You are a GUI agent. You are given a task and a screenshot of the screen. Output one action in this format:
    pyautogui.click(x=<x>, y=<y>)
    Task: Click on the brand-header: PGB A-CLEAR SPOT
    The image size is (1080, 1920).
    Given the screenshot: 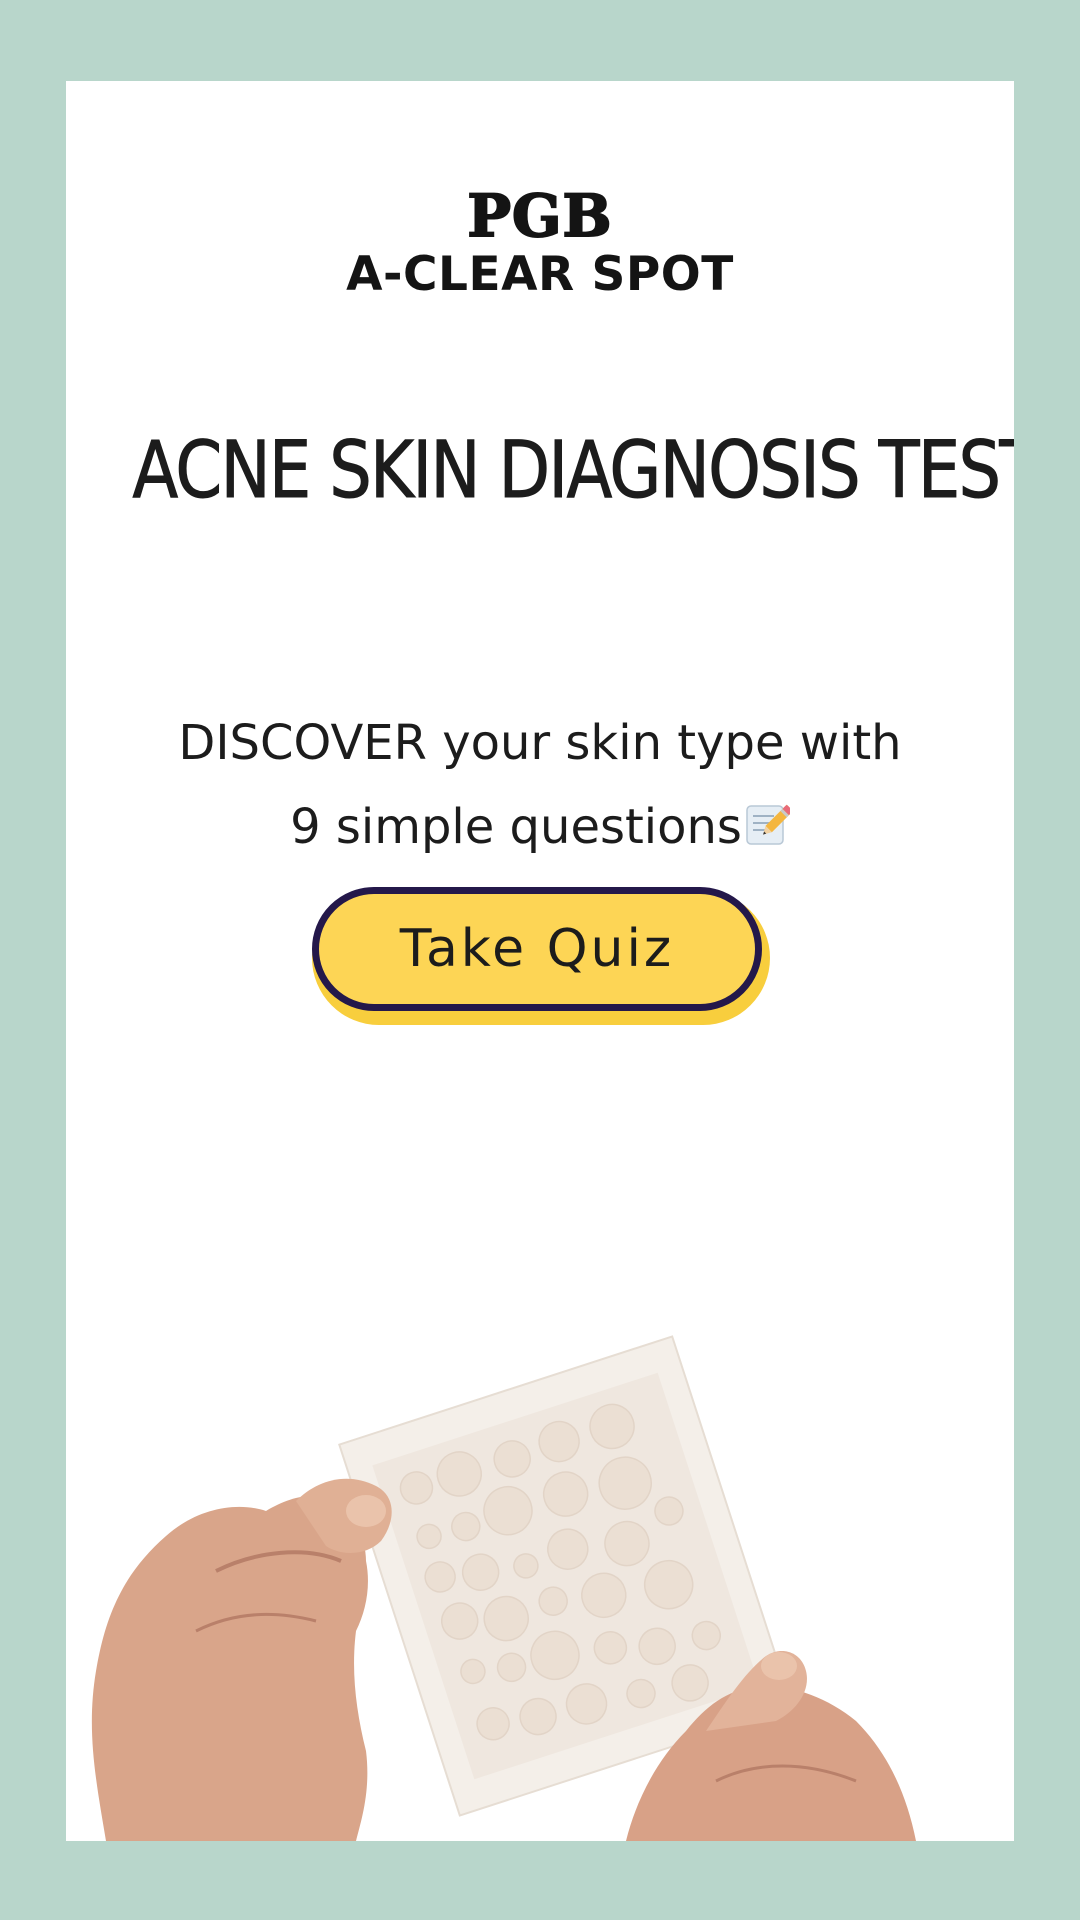 What is the action you would take?
    pyautogui.click(x=540, y=242)
    